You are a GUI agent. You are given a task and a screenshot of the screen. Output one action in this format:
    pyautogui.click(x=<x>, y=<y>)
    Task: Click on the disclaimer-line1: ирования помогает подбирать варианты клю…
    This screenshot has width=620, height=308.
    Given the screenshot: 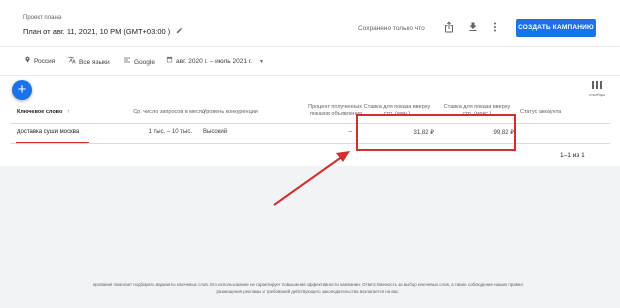 What is the action you would take?
    pyautogui.click(x=307, y=284)
    